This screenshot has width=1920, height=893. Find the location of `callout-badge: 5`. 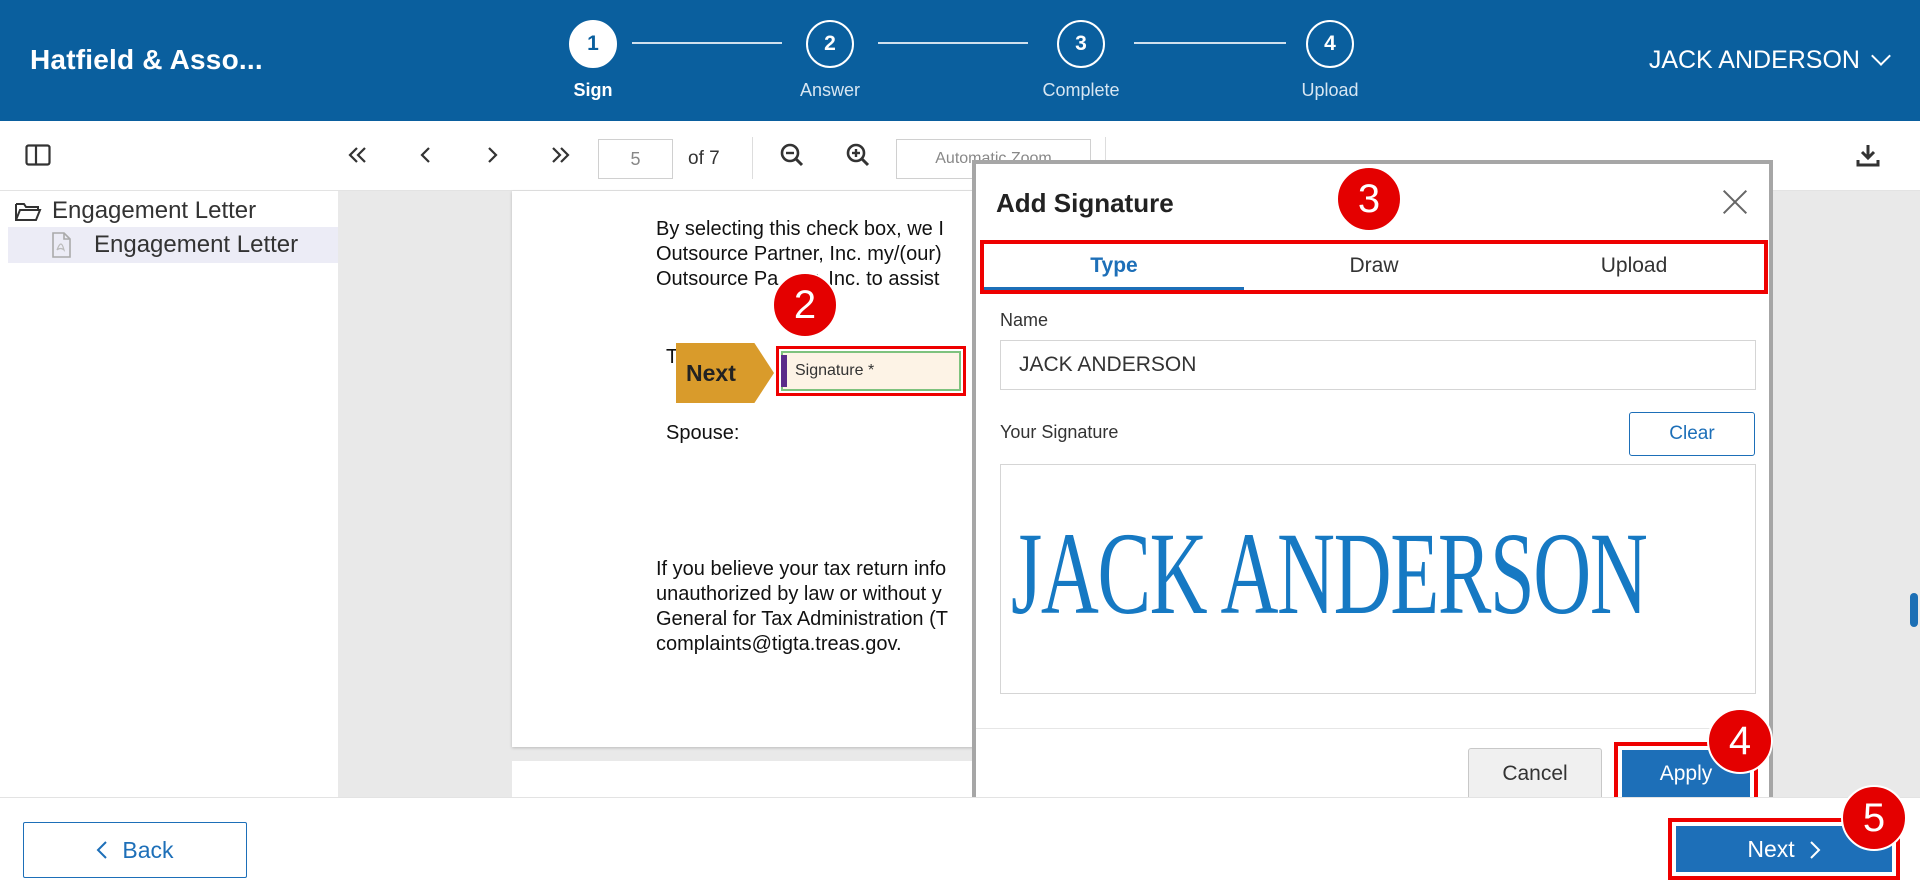

callout-badge: 5 is located at coordinates (1874, 818).